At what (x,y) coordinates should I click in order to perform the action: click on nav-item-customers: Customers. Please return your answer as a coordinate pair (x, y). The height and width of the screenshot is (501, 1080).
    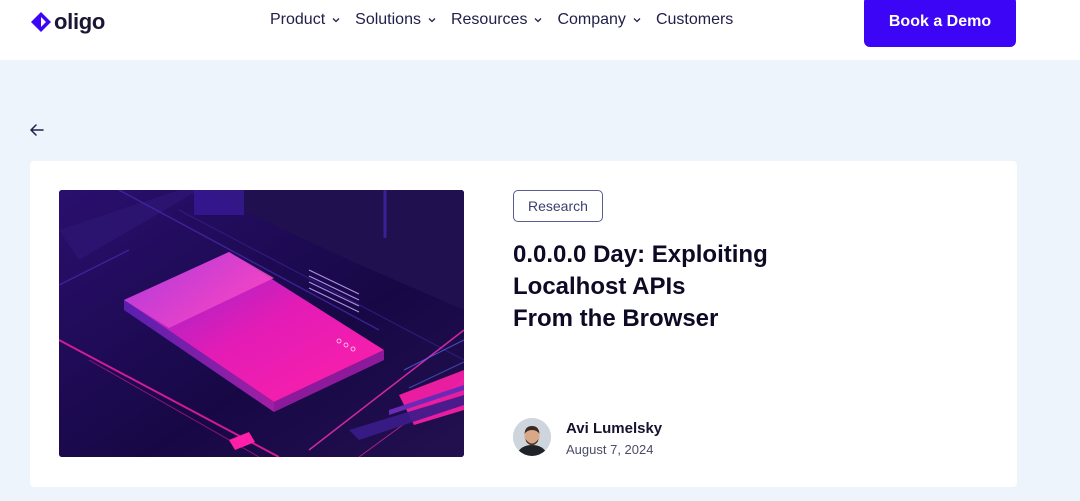
    Looking at the image, I should click on (694, 20).